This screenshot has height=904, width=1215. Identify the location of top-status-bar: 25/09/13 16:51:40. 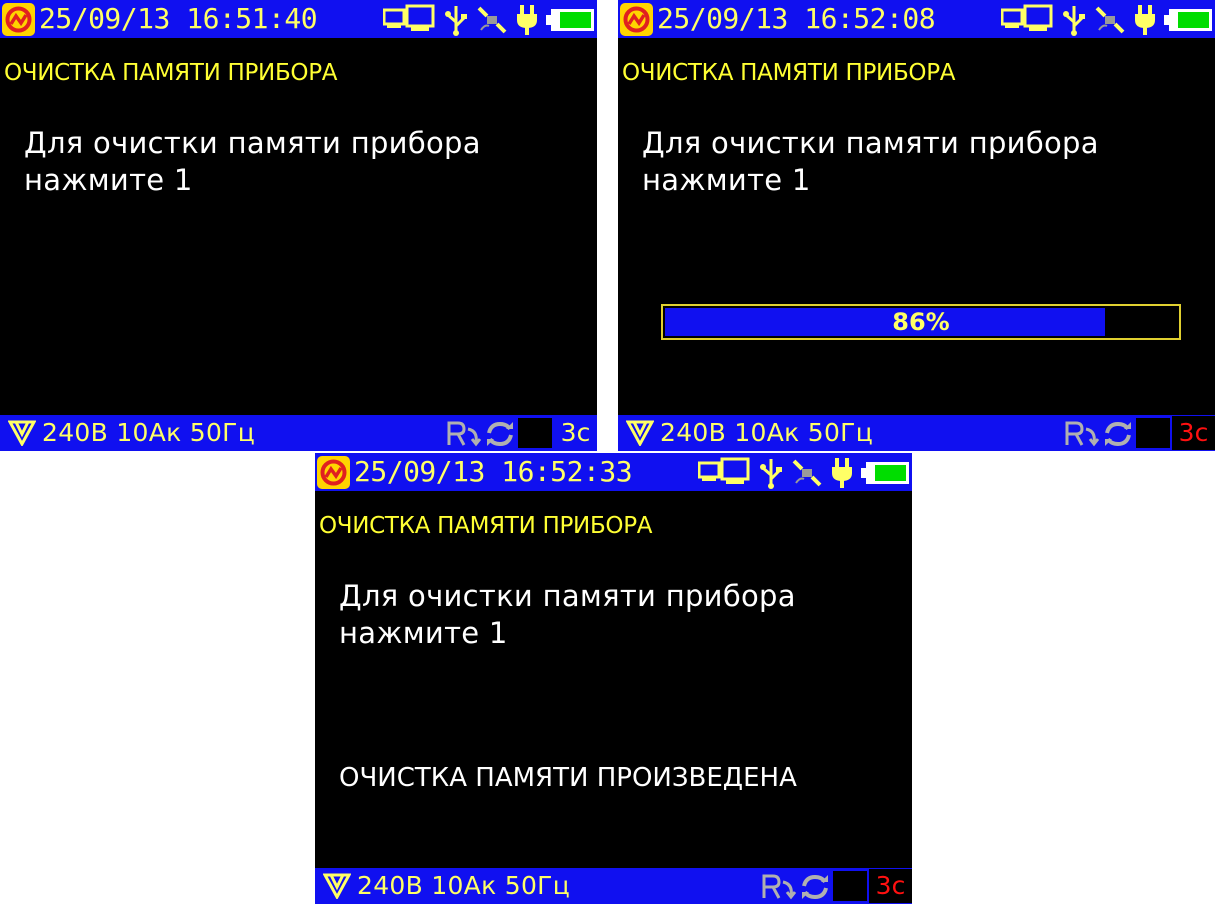
(298, 19).